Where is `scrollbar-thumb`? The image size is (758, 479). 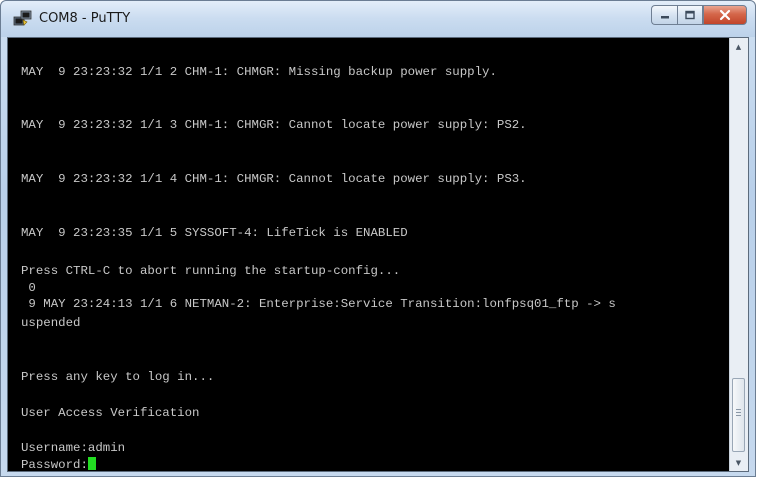 scrollbar-thumb is located at coordinates (738, 415).